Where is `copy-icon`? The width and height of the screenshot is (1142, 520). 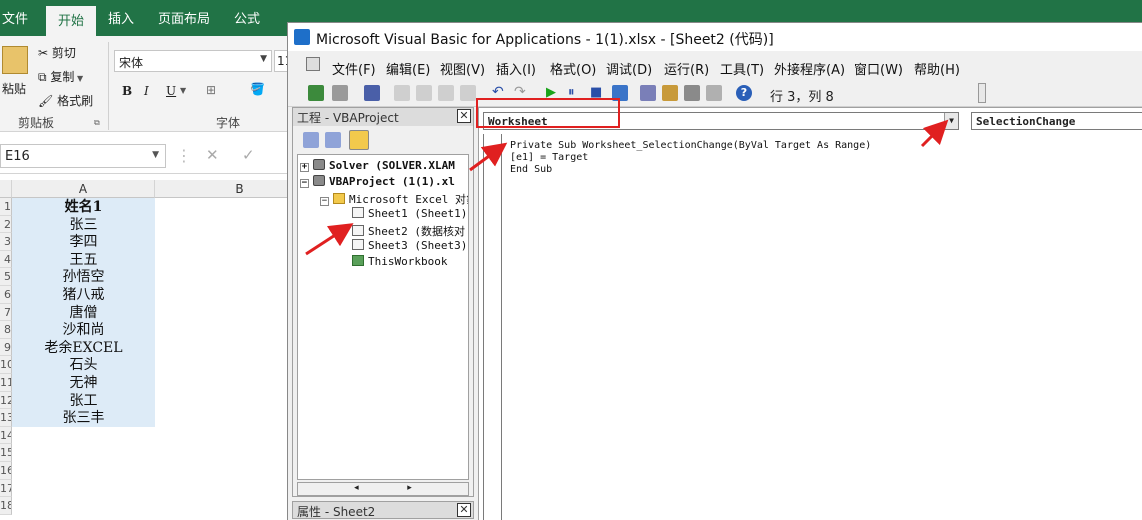
copy-icon is located at coordinates (424, 93).